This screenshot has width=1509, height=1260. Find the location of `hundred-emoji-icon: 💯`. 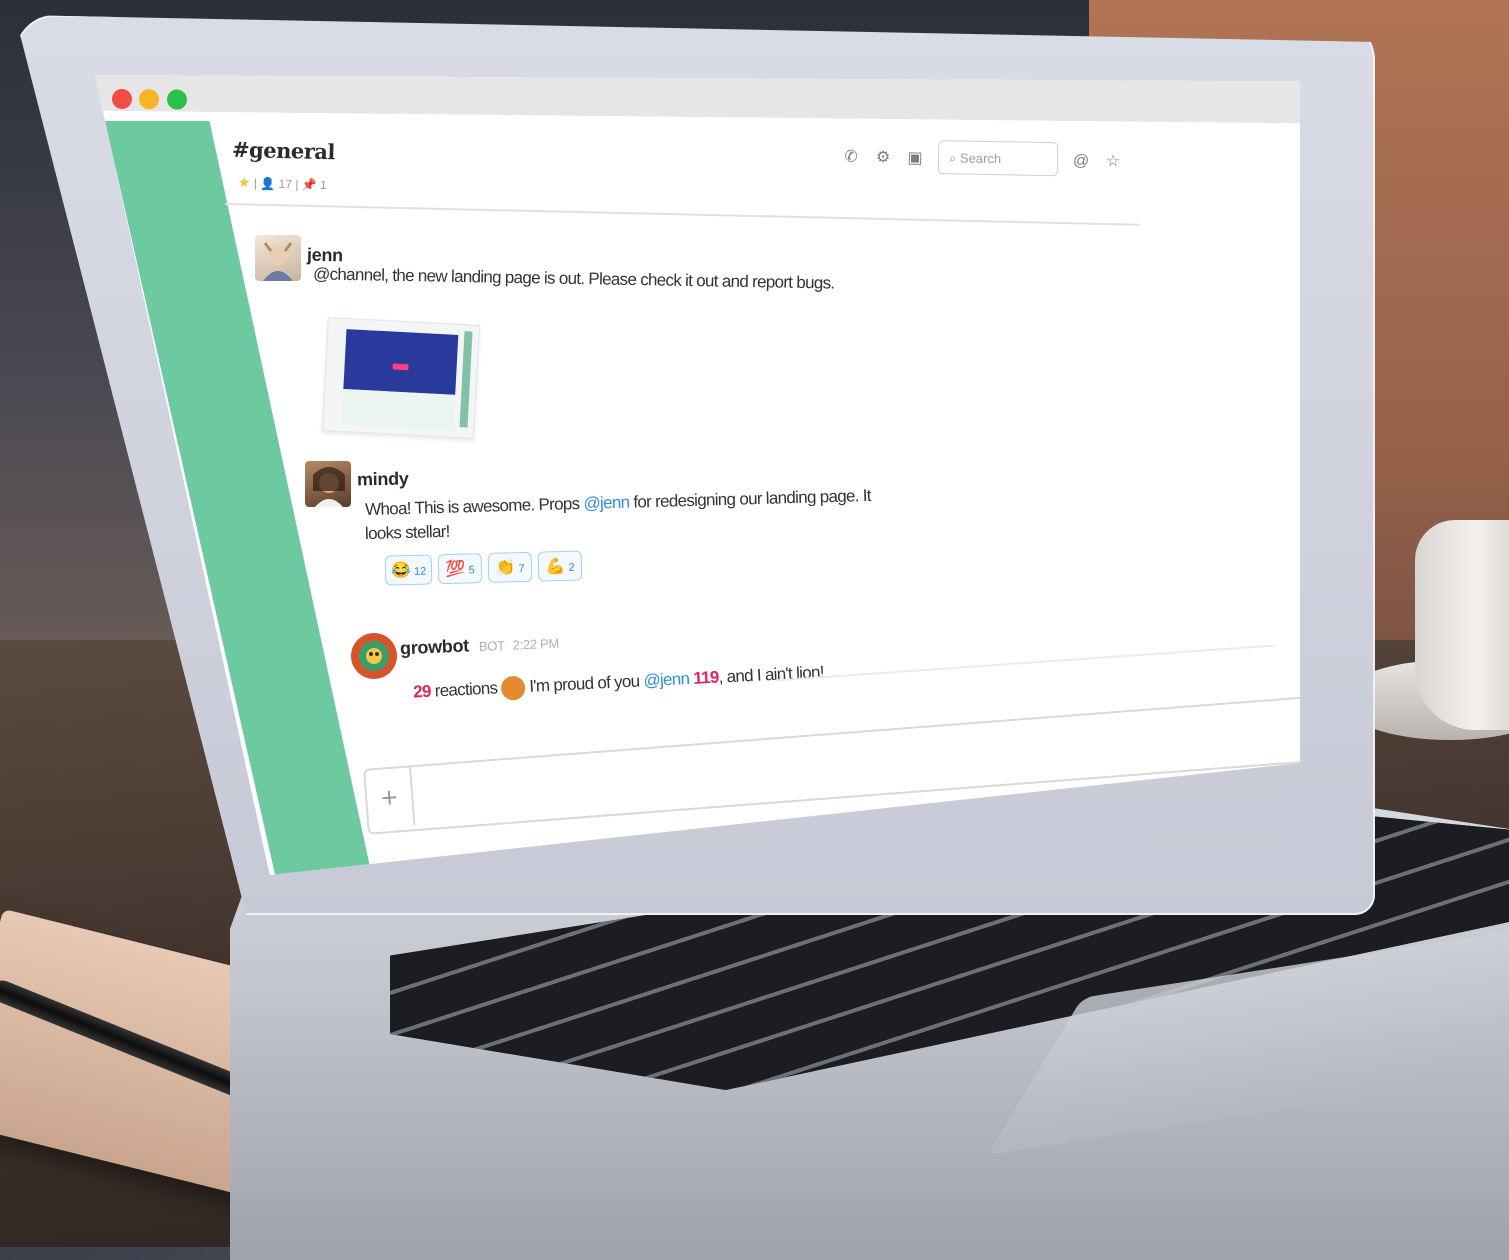

hundred-emoji-icon: 💯 is located at coordinates (455, 569).